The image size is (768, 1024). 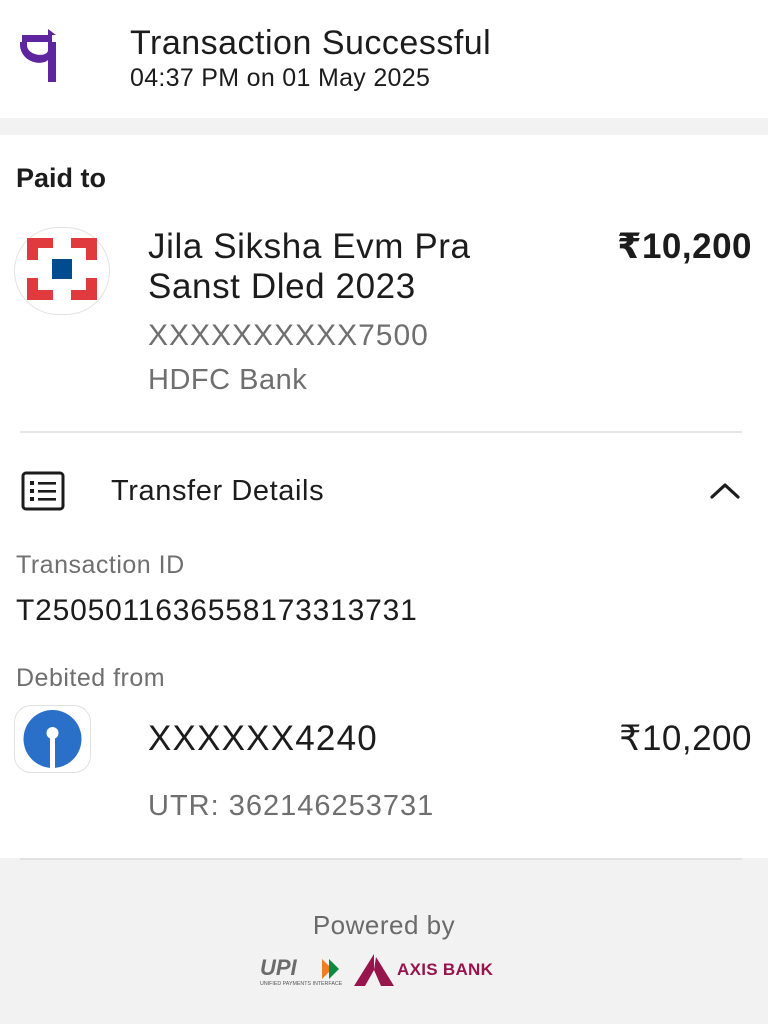 I want to click on hdfc-logo-graphic, so click(x=62, y=269).